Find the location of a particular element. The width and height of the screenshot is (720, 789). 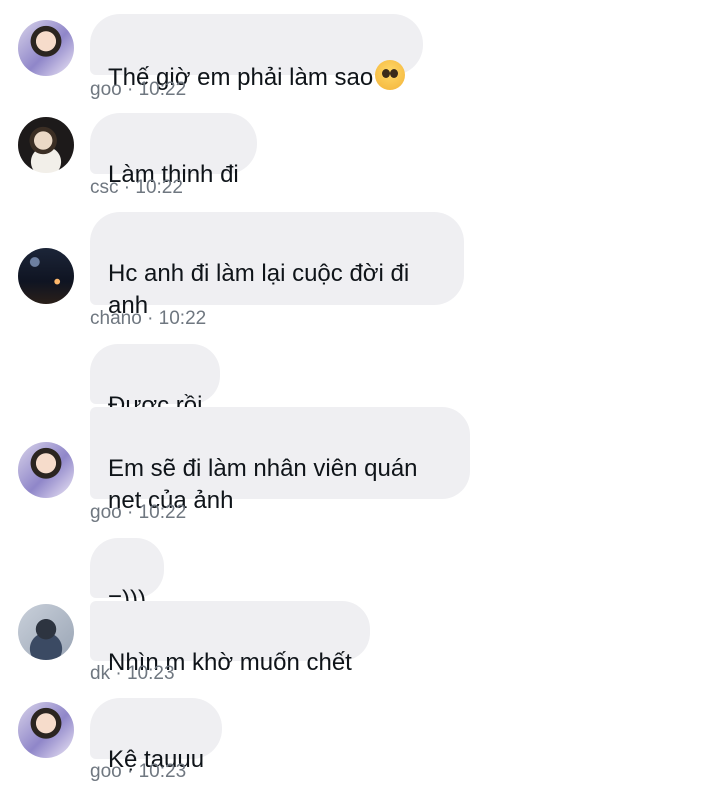

message-bubble: Kệ tauuu is located at coordinates (156, 735).